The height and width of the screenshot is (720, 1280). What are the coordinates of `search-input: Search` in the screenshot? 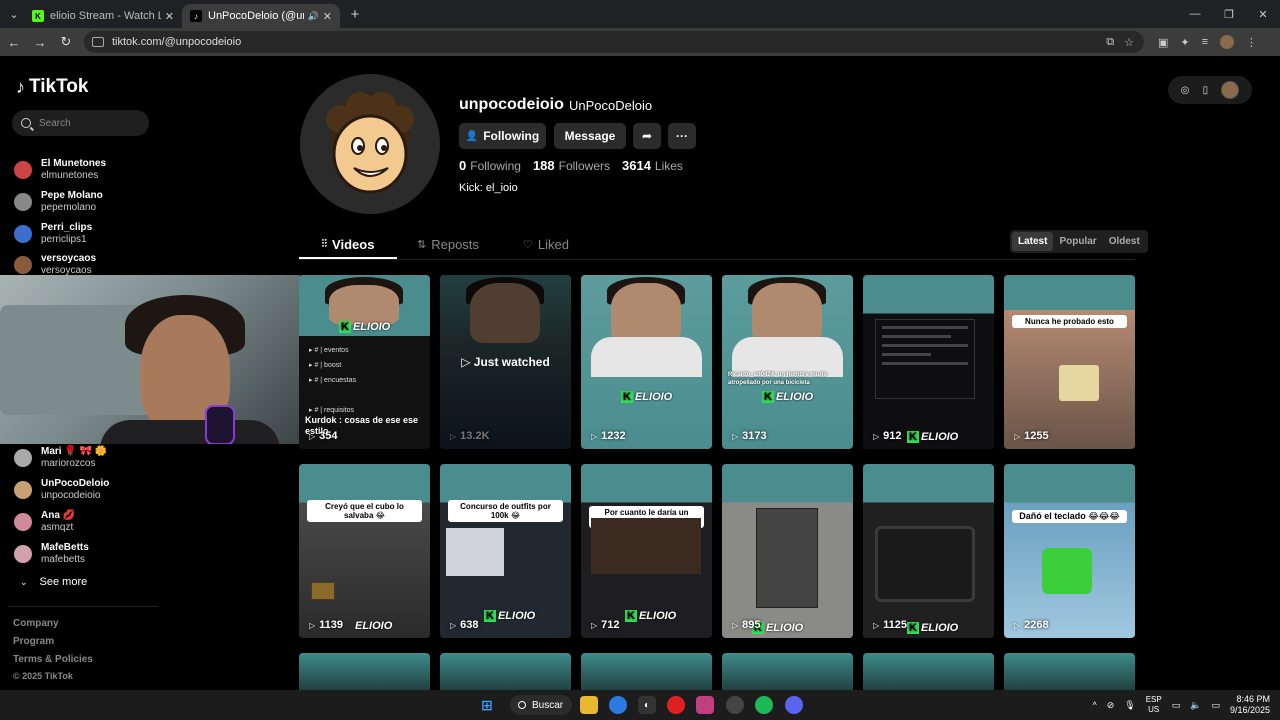 It's located at (80, 123).